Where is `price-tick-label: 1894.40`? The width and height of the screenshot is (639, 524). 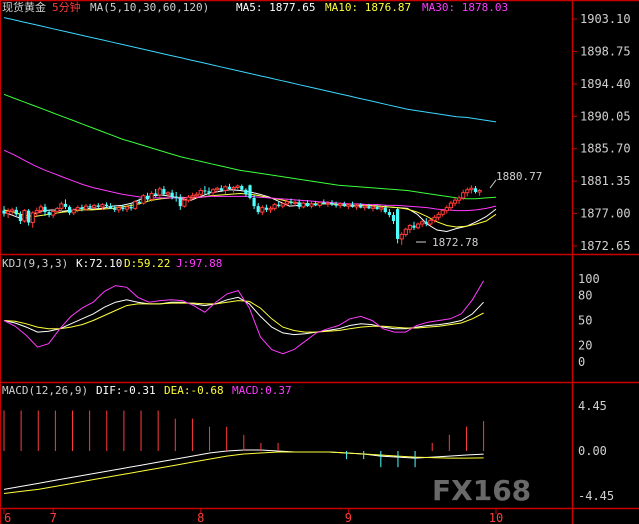
price-tick-label: 1894.40 is located at coordinates (605, 84).